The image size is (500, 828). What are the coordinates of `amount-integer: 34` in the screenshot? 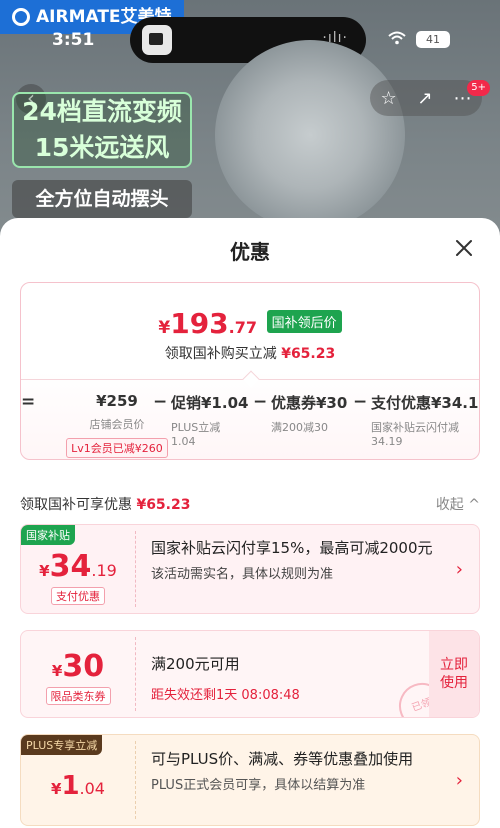 It's located at (70, 566).